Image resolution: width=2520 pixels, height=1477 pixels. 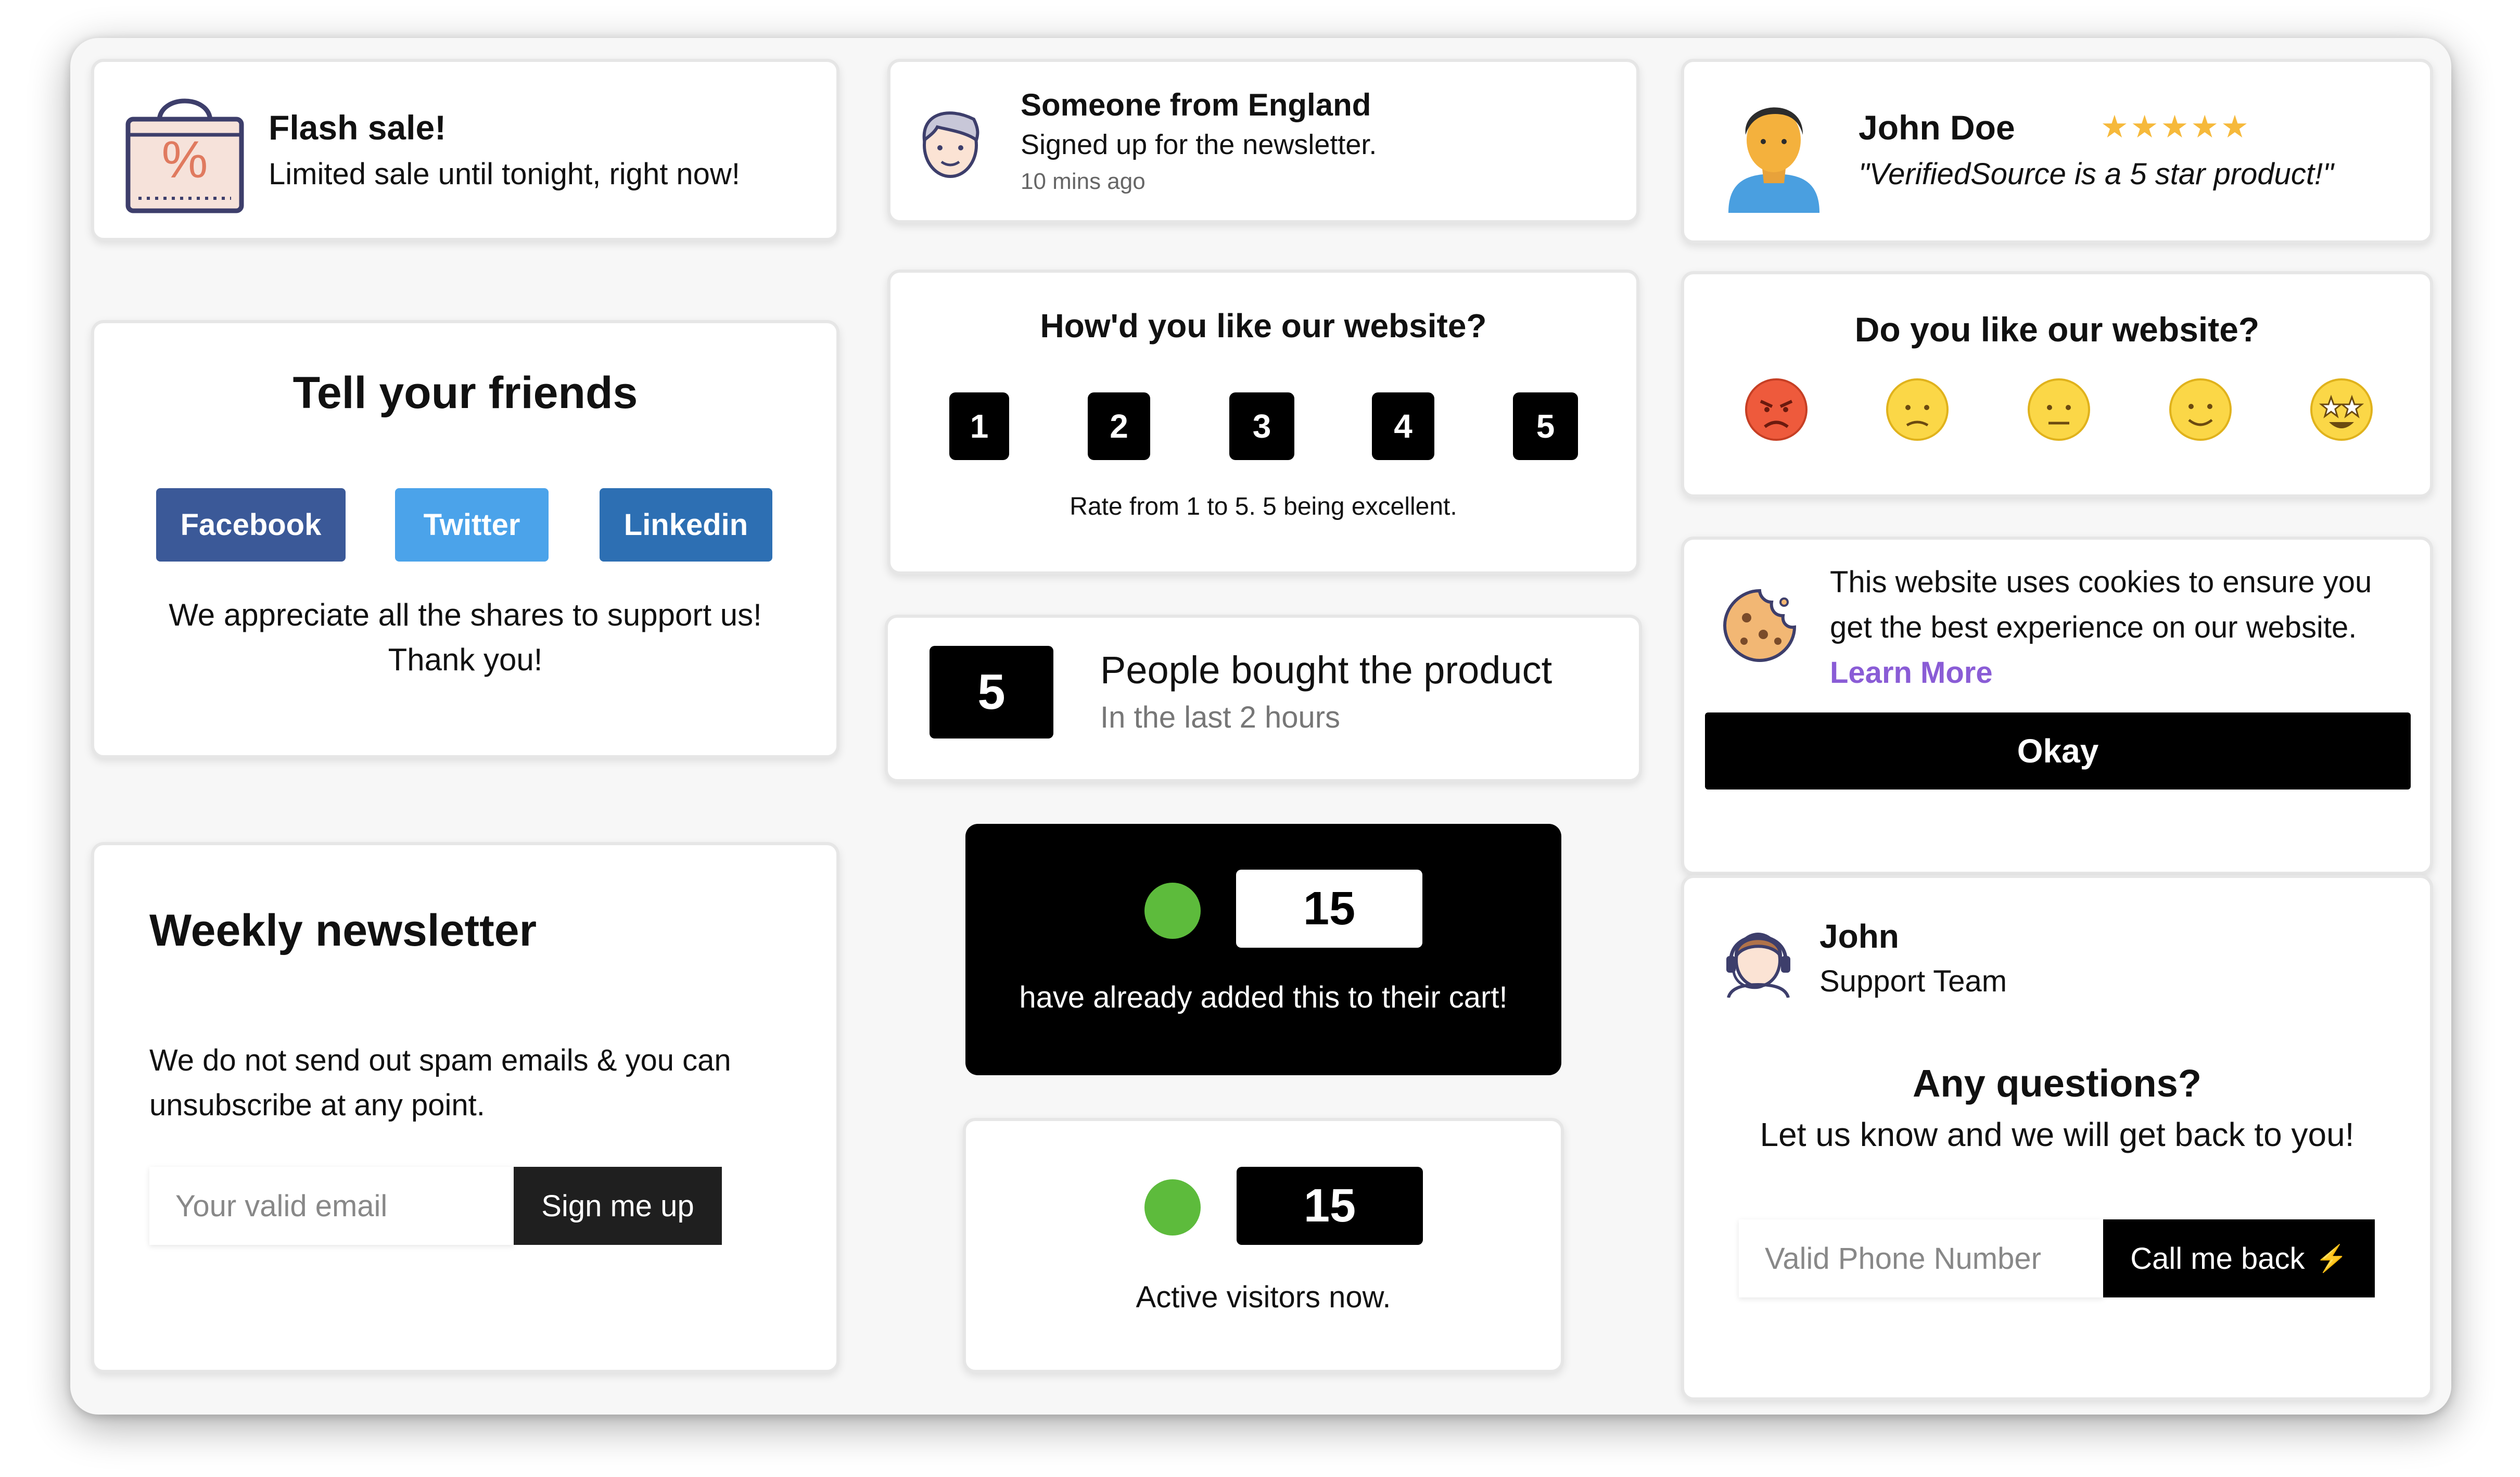 I want to click on email-placeholder: Your valid email, so click(x=281, y=1206).